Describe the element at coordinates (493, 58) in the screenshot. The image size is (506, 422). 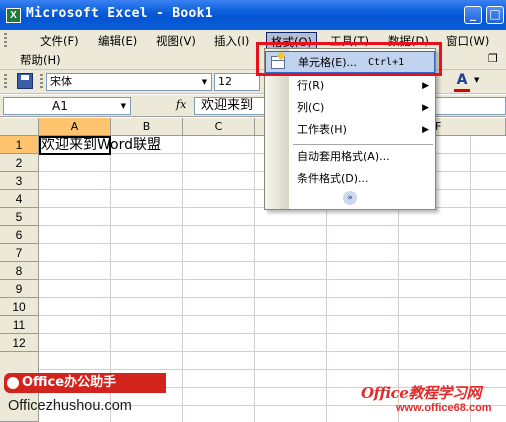
I see `restore-icon: ❐` at that location.